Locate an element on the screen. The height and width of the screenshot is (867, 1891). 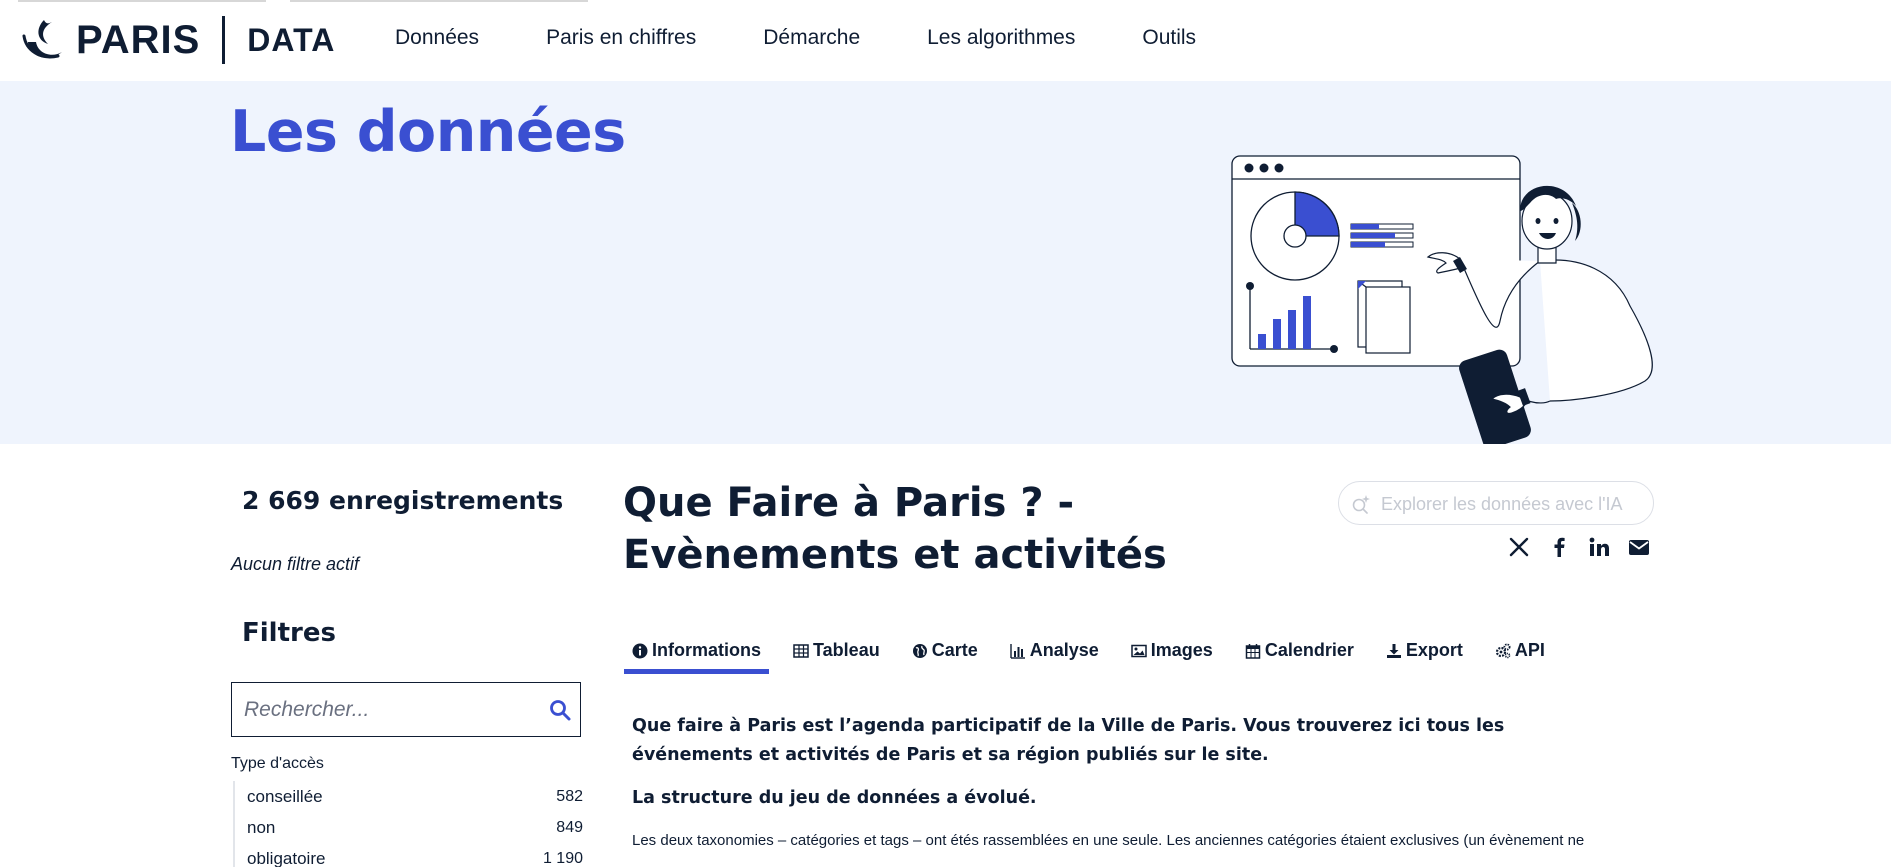
facet-item-conseillee: conseillée 582 is located at coordinates (415, 796).